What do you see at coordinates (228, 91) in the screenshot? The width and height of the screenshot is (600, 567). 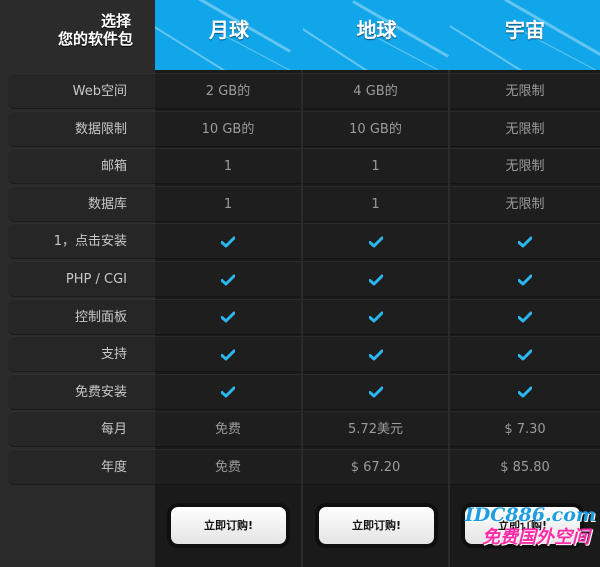 I see `feature-value-moon: 2 GB的` at bounding box center [228, 91].